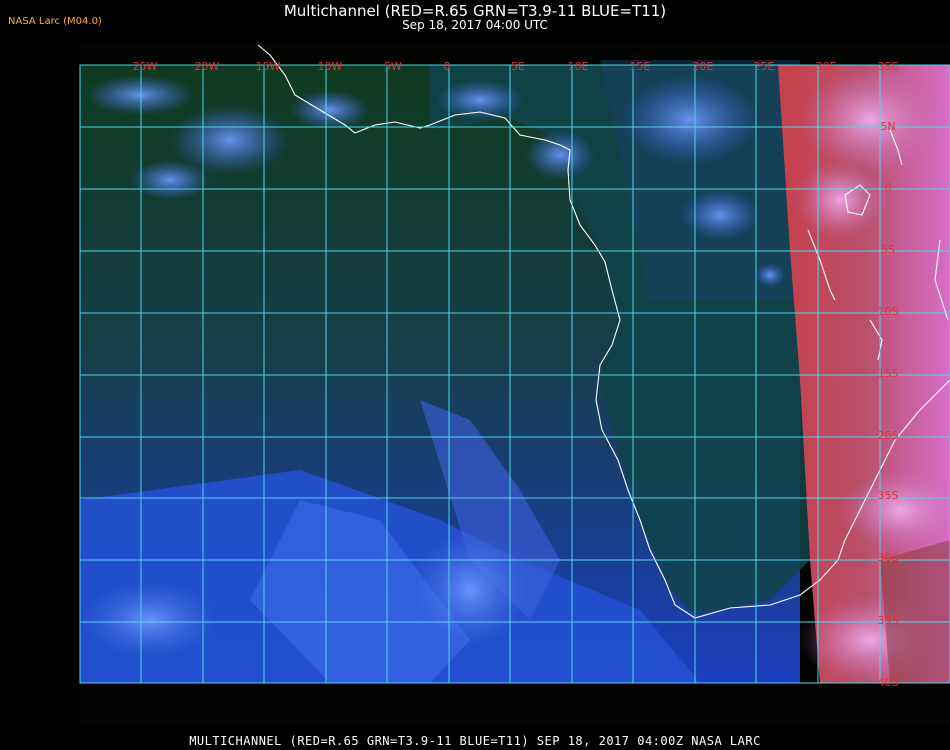  What do you see at coordinates (703, 66) in the screenshot?
I see `longitude-label-20e: 20E` at bounding box center [703, 66].